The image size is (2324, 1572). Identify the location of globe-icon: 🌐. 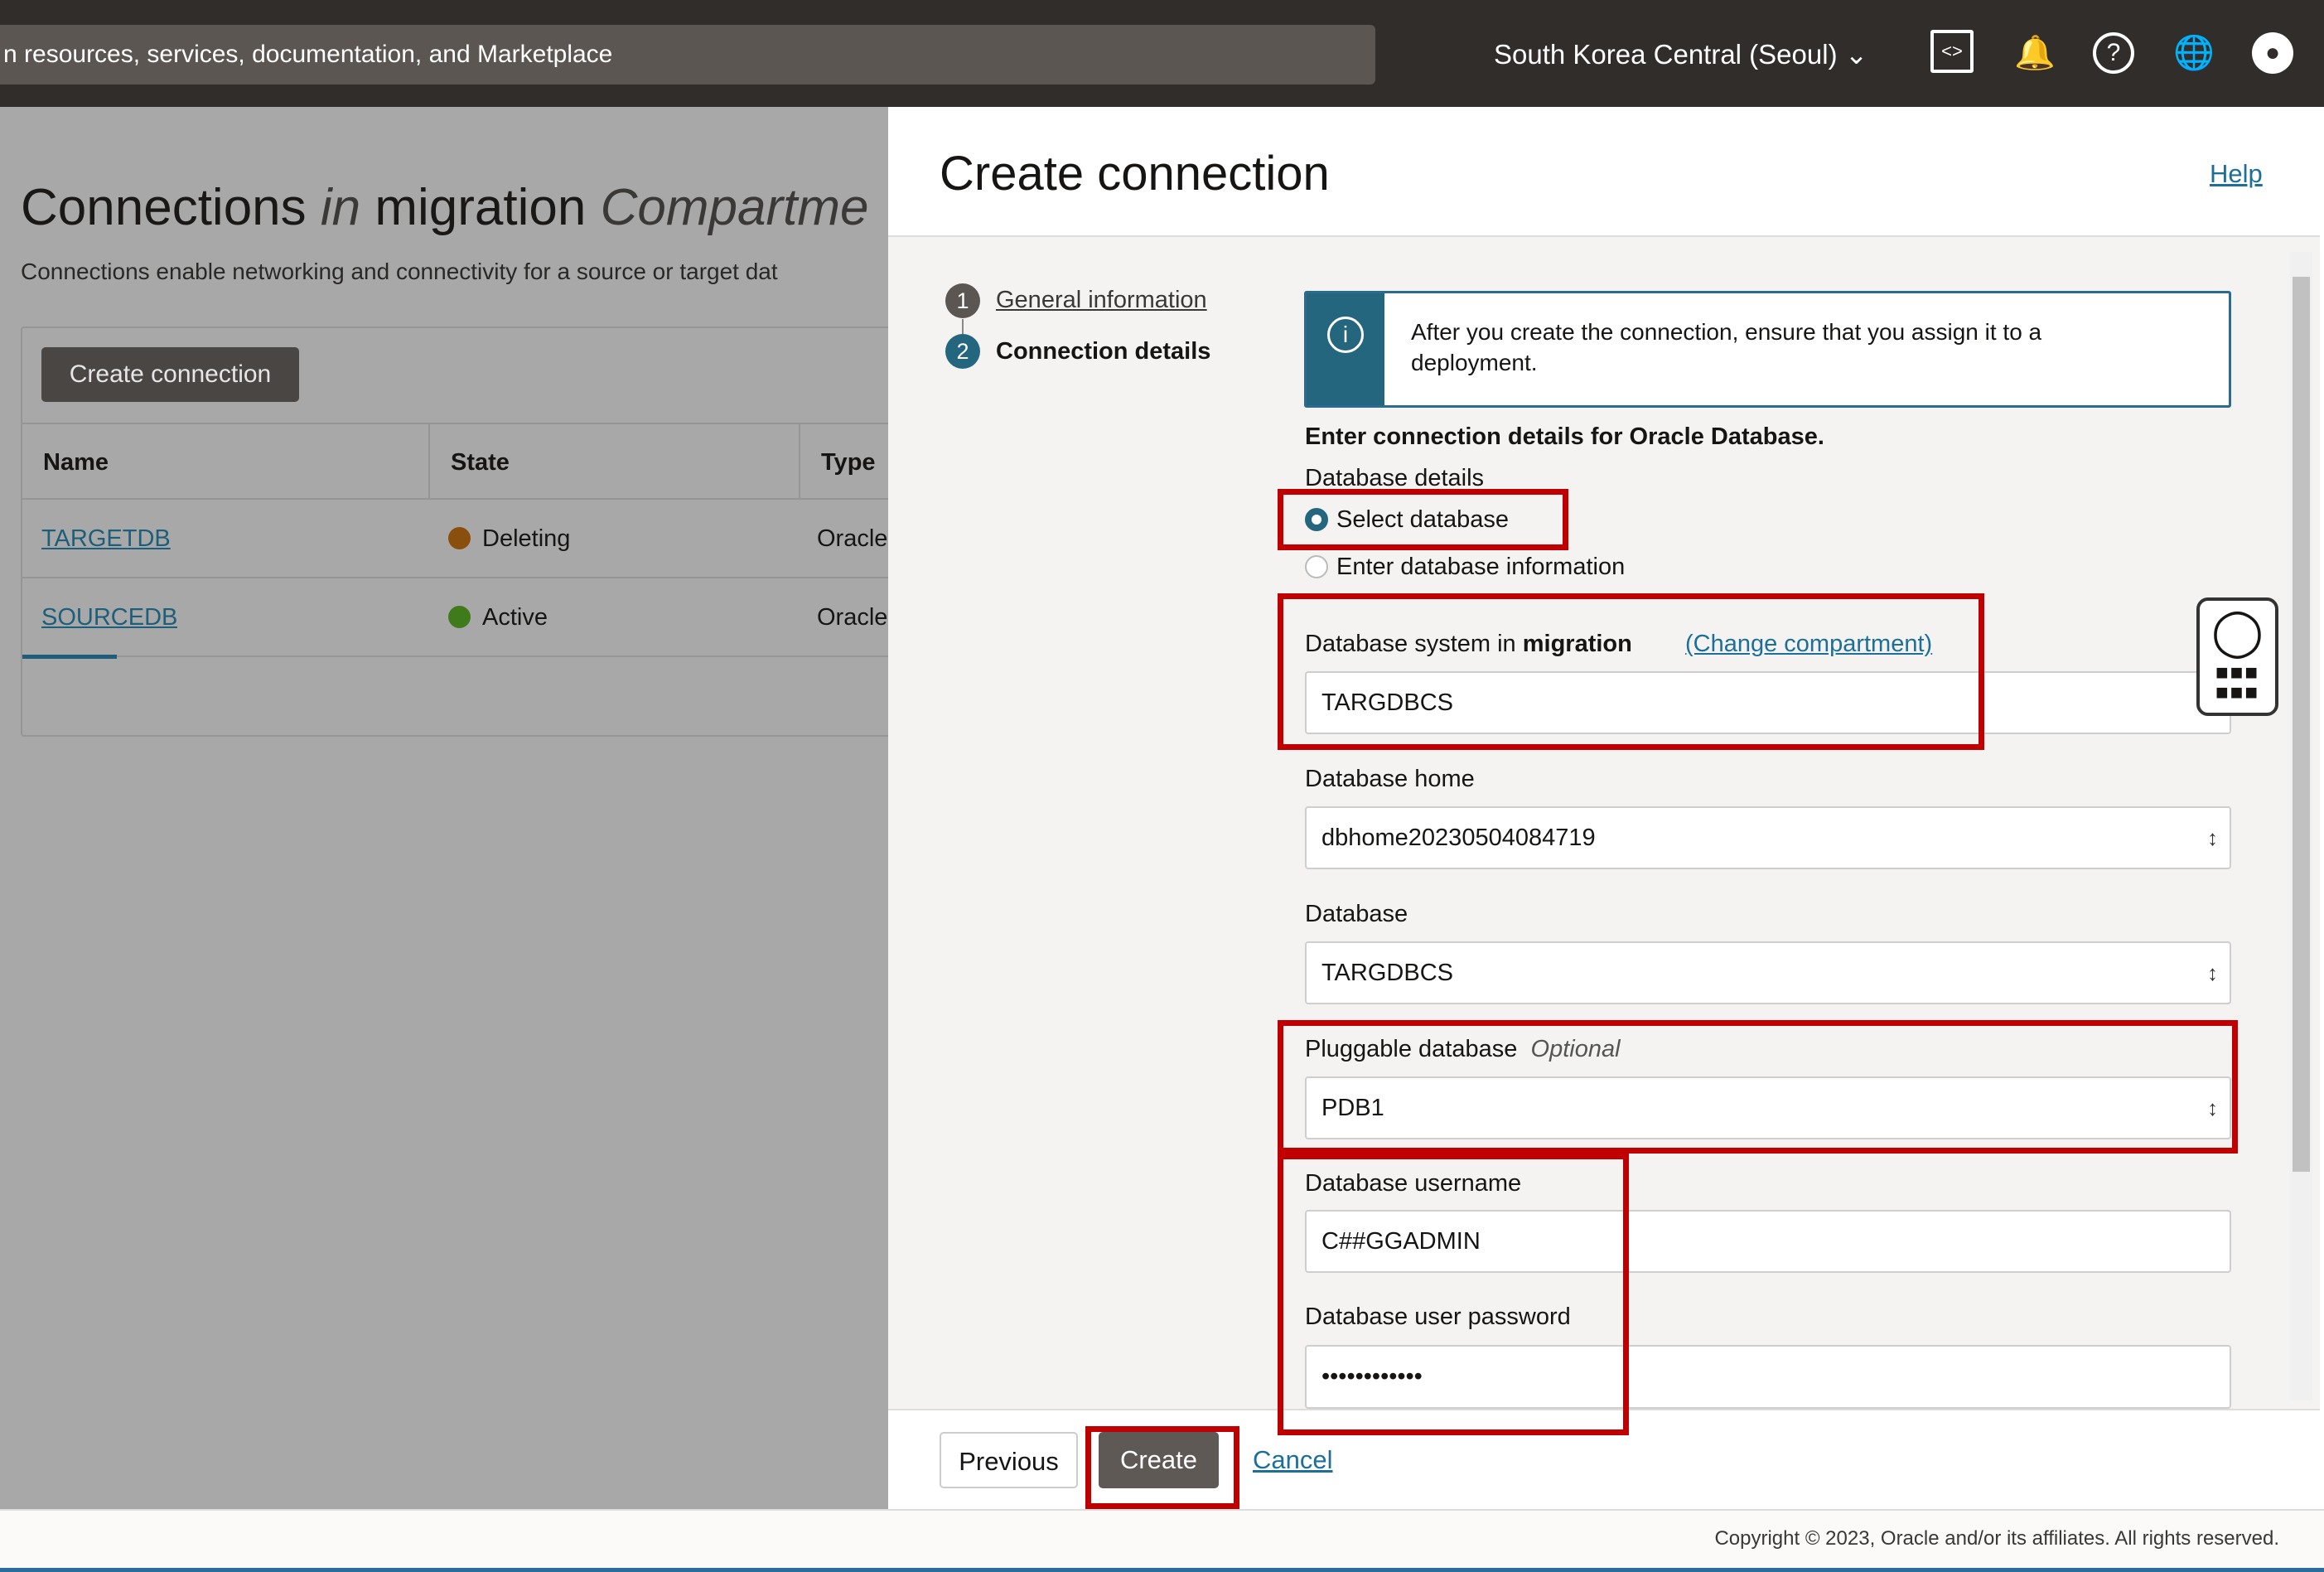
(2194, 53).